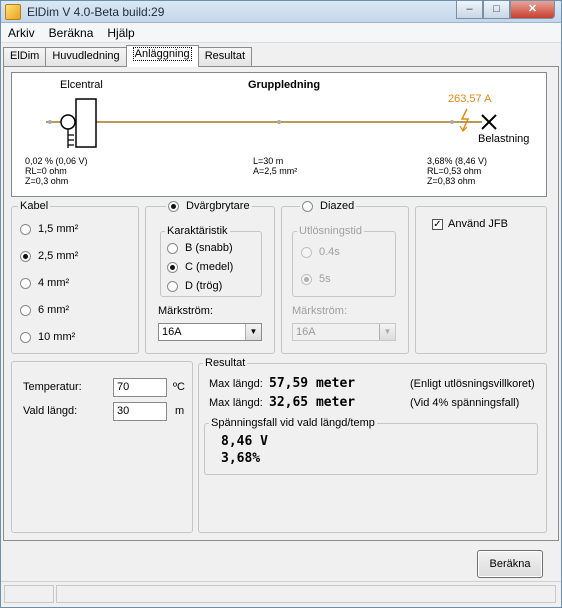  Describe the element at coordinates (49, 229) in the screenshot. I see `kabel-option-1-5: 1,5 mm²` at that location.